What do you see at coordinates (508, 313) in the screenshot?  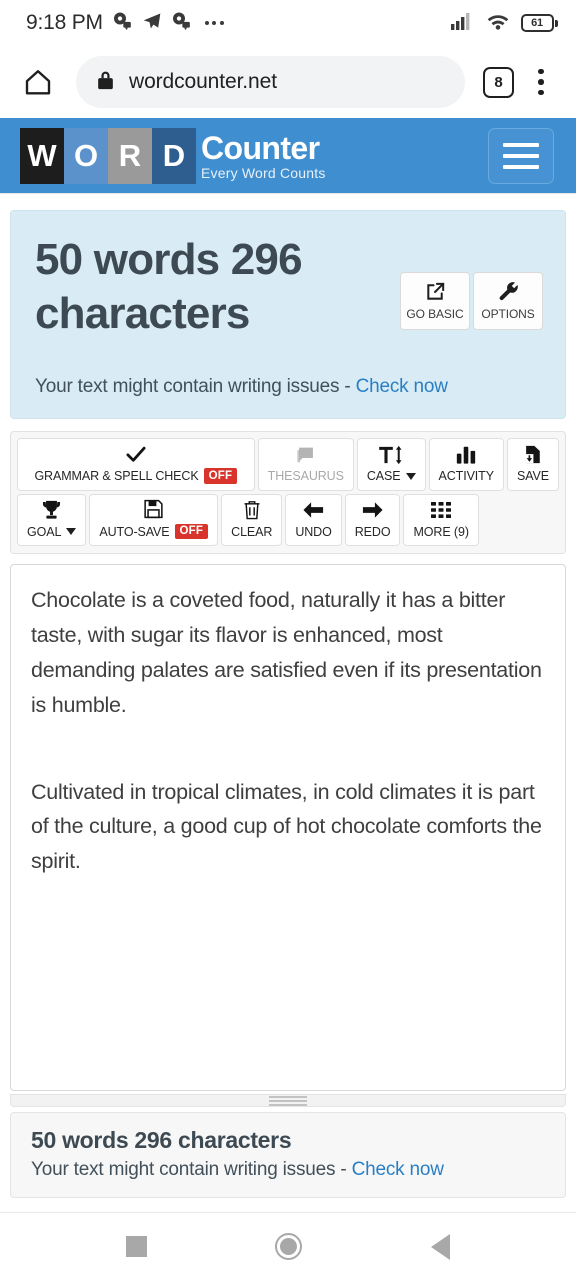 I see `options-label: OPTIONS` at bounding box center [508, 313].